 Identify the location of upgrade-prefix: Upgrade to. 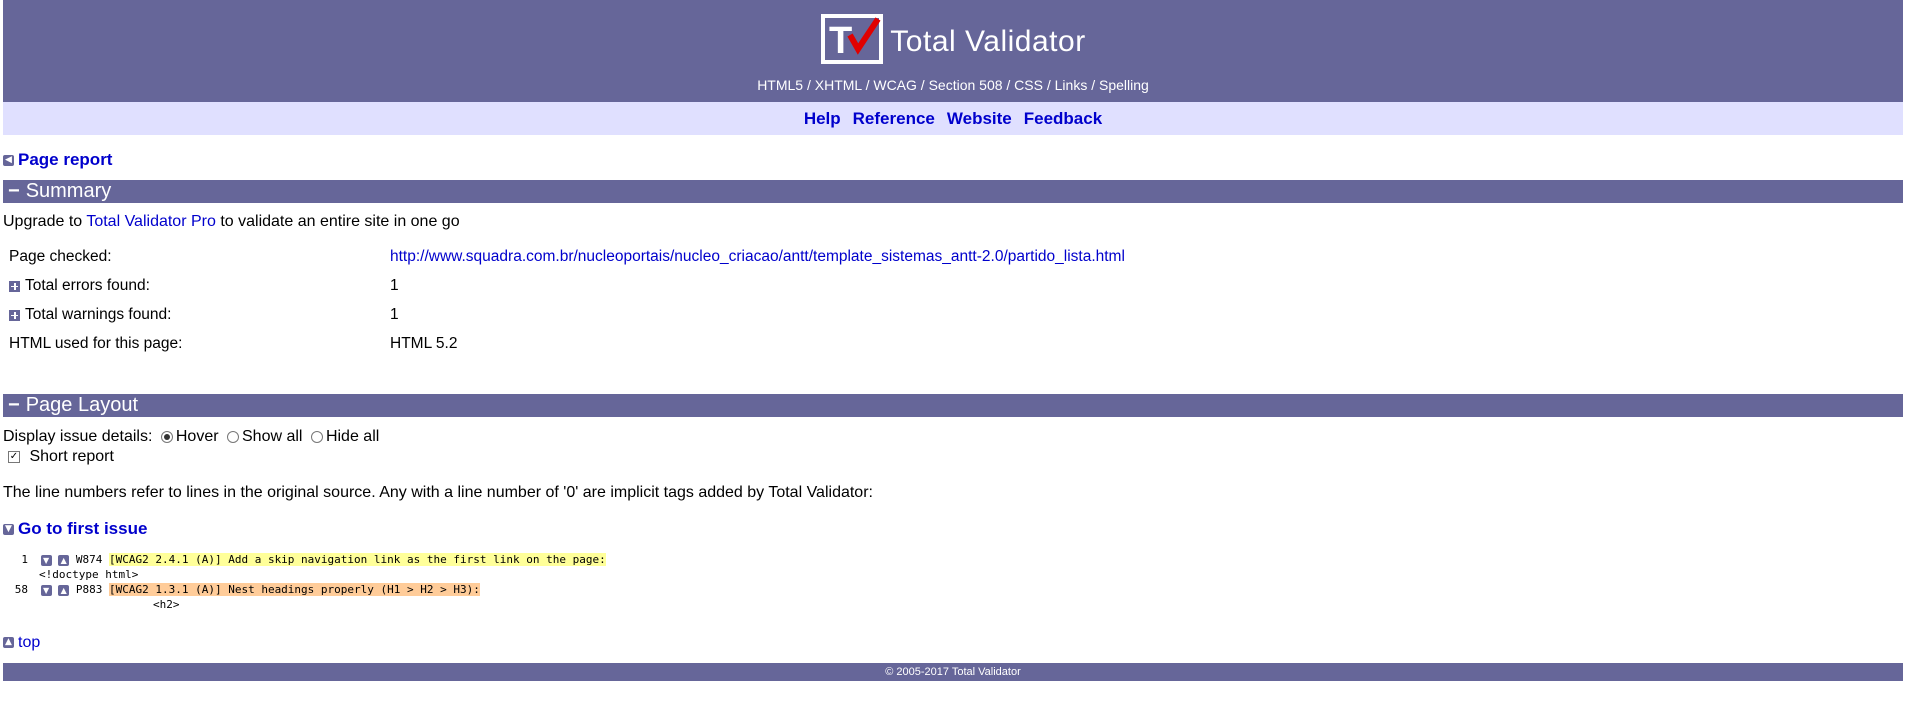
(45, 221).